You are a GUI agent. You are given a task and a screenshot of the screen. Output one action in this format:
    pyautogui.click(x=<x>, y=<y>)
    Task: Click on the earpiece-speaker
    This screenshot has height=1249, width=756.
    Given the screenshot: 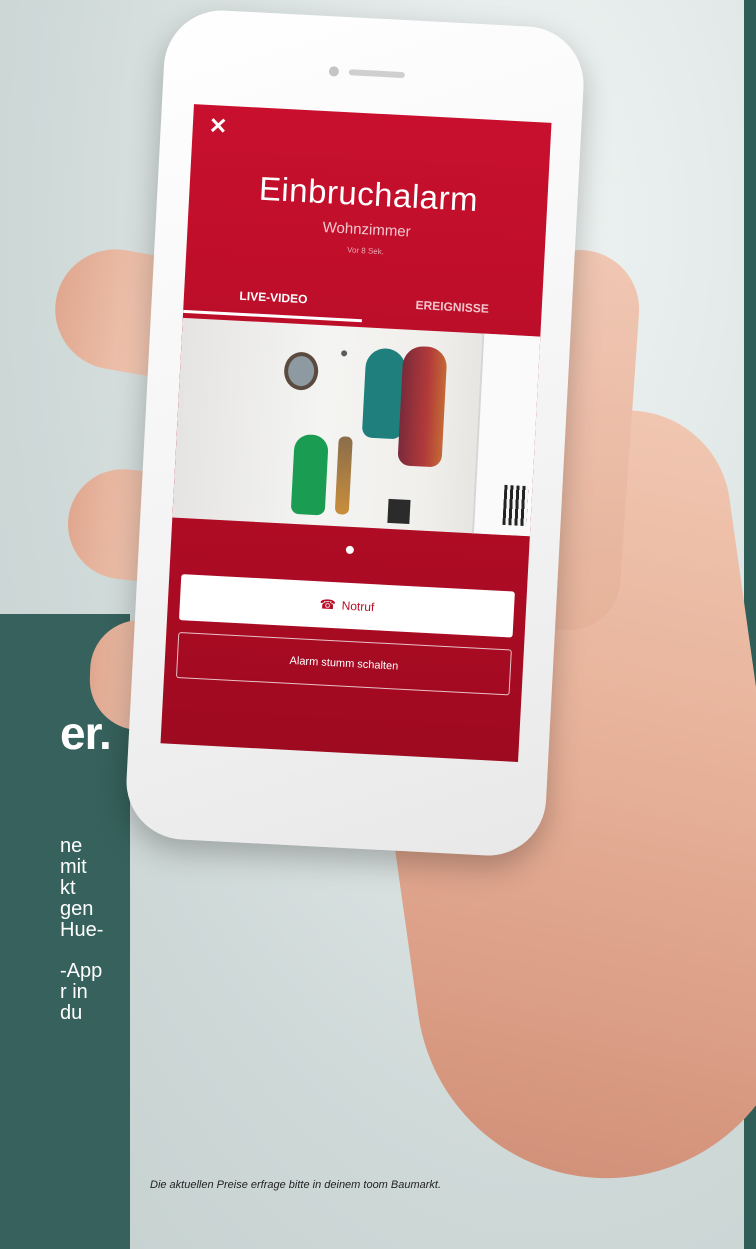 What is the action you would take?
    pyautogui.click(x=376, y=74)
    